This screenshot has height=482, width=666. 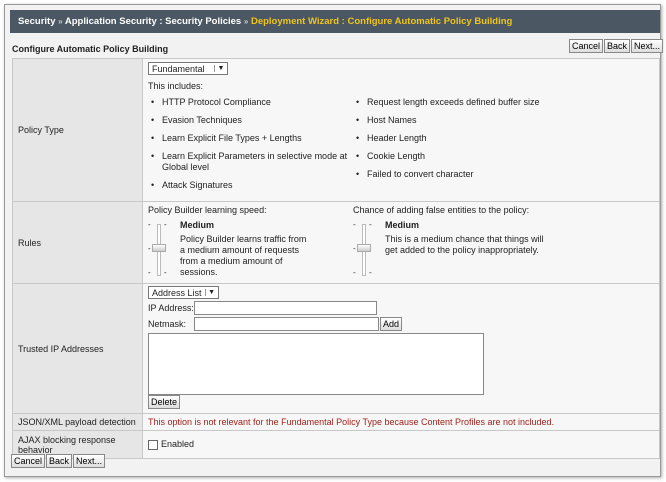 What do you see at coordinates (177, 444) in the screenshot?
I see `ajax-enabled-label: Enabled` at bounding box center [177, 444].